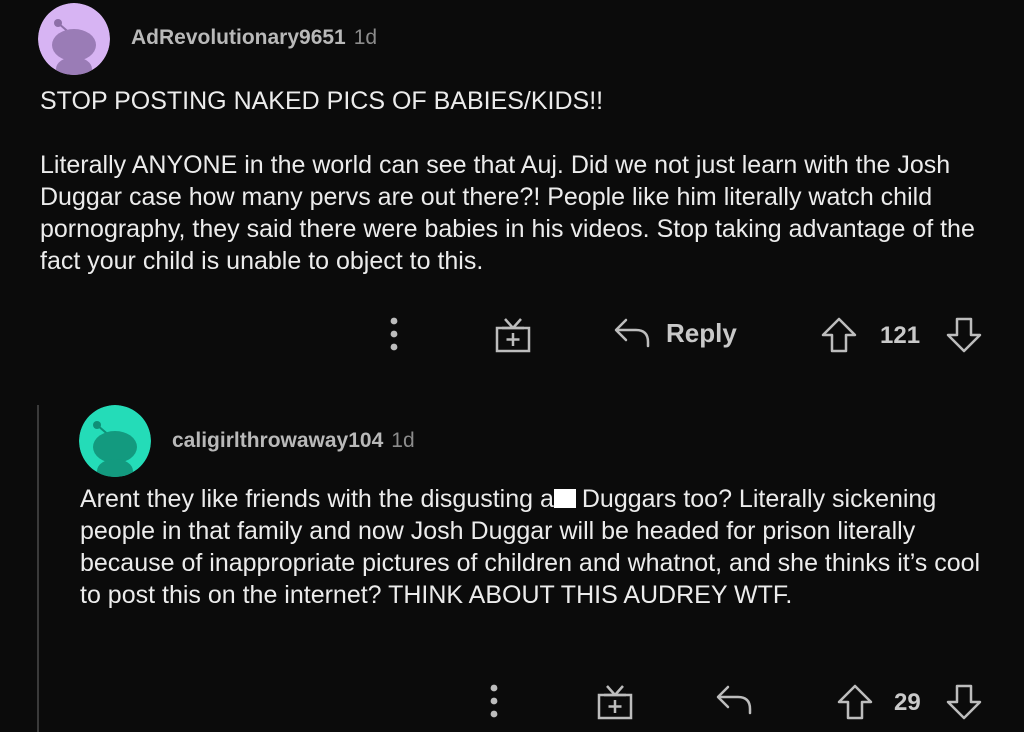  What do you see at coordinates (907, 702) in the screenshot?
I see `vote-count: 29` at bounding box center [907, 702].